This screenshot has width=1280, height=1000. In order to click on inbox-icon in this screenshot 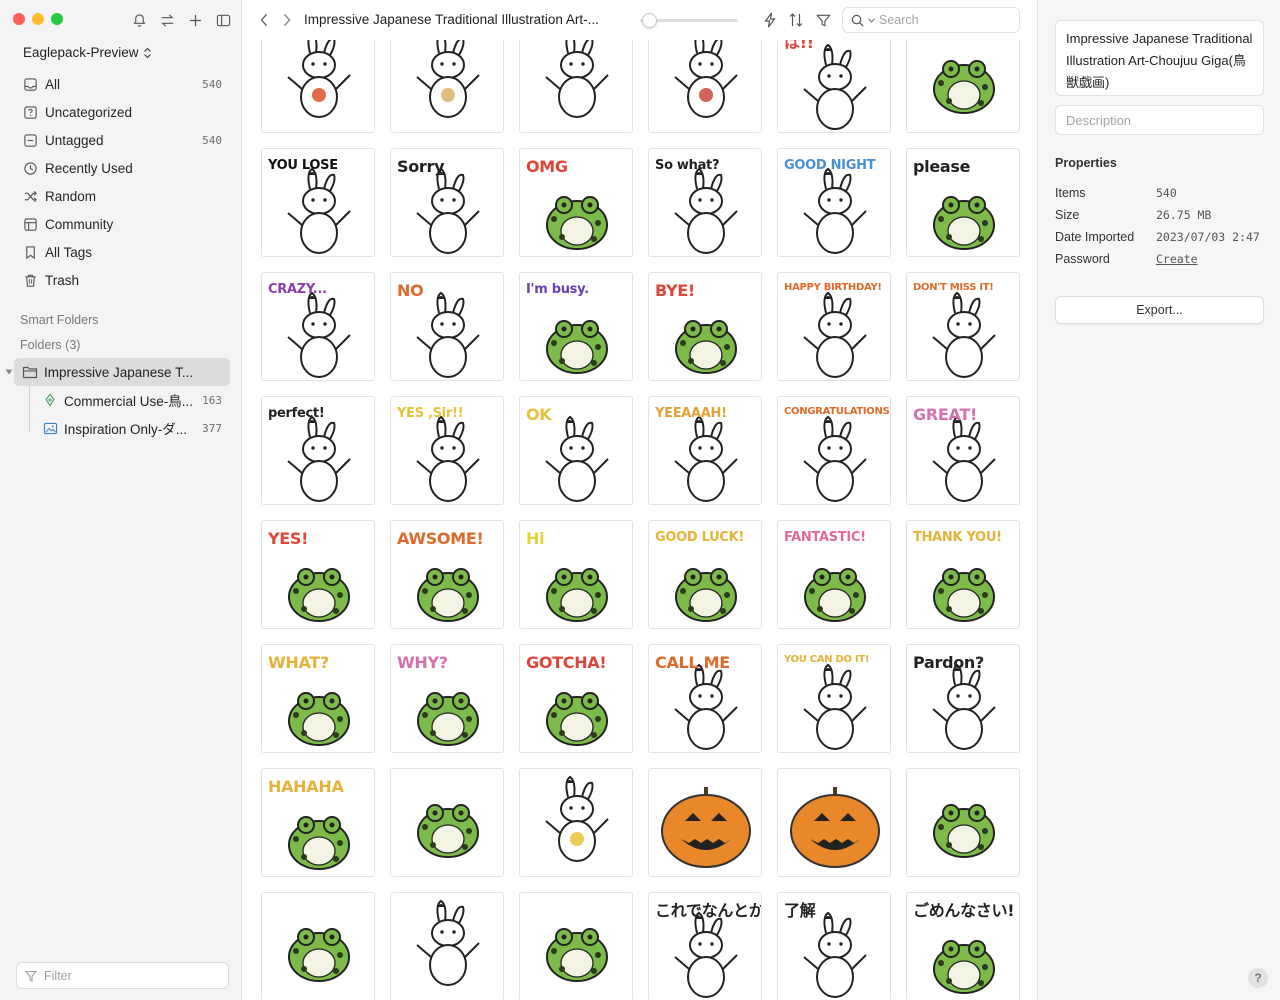, I will do `click(30, 84)`.